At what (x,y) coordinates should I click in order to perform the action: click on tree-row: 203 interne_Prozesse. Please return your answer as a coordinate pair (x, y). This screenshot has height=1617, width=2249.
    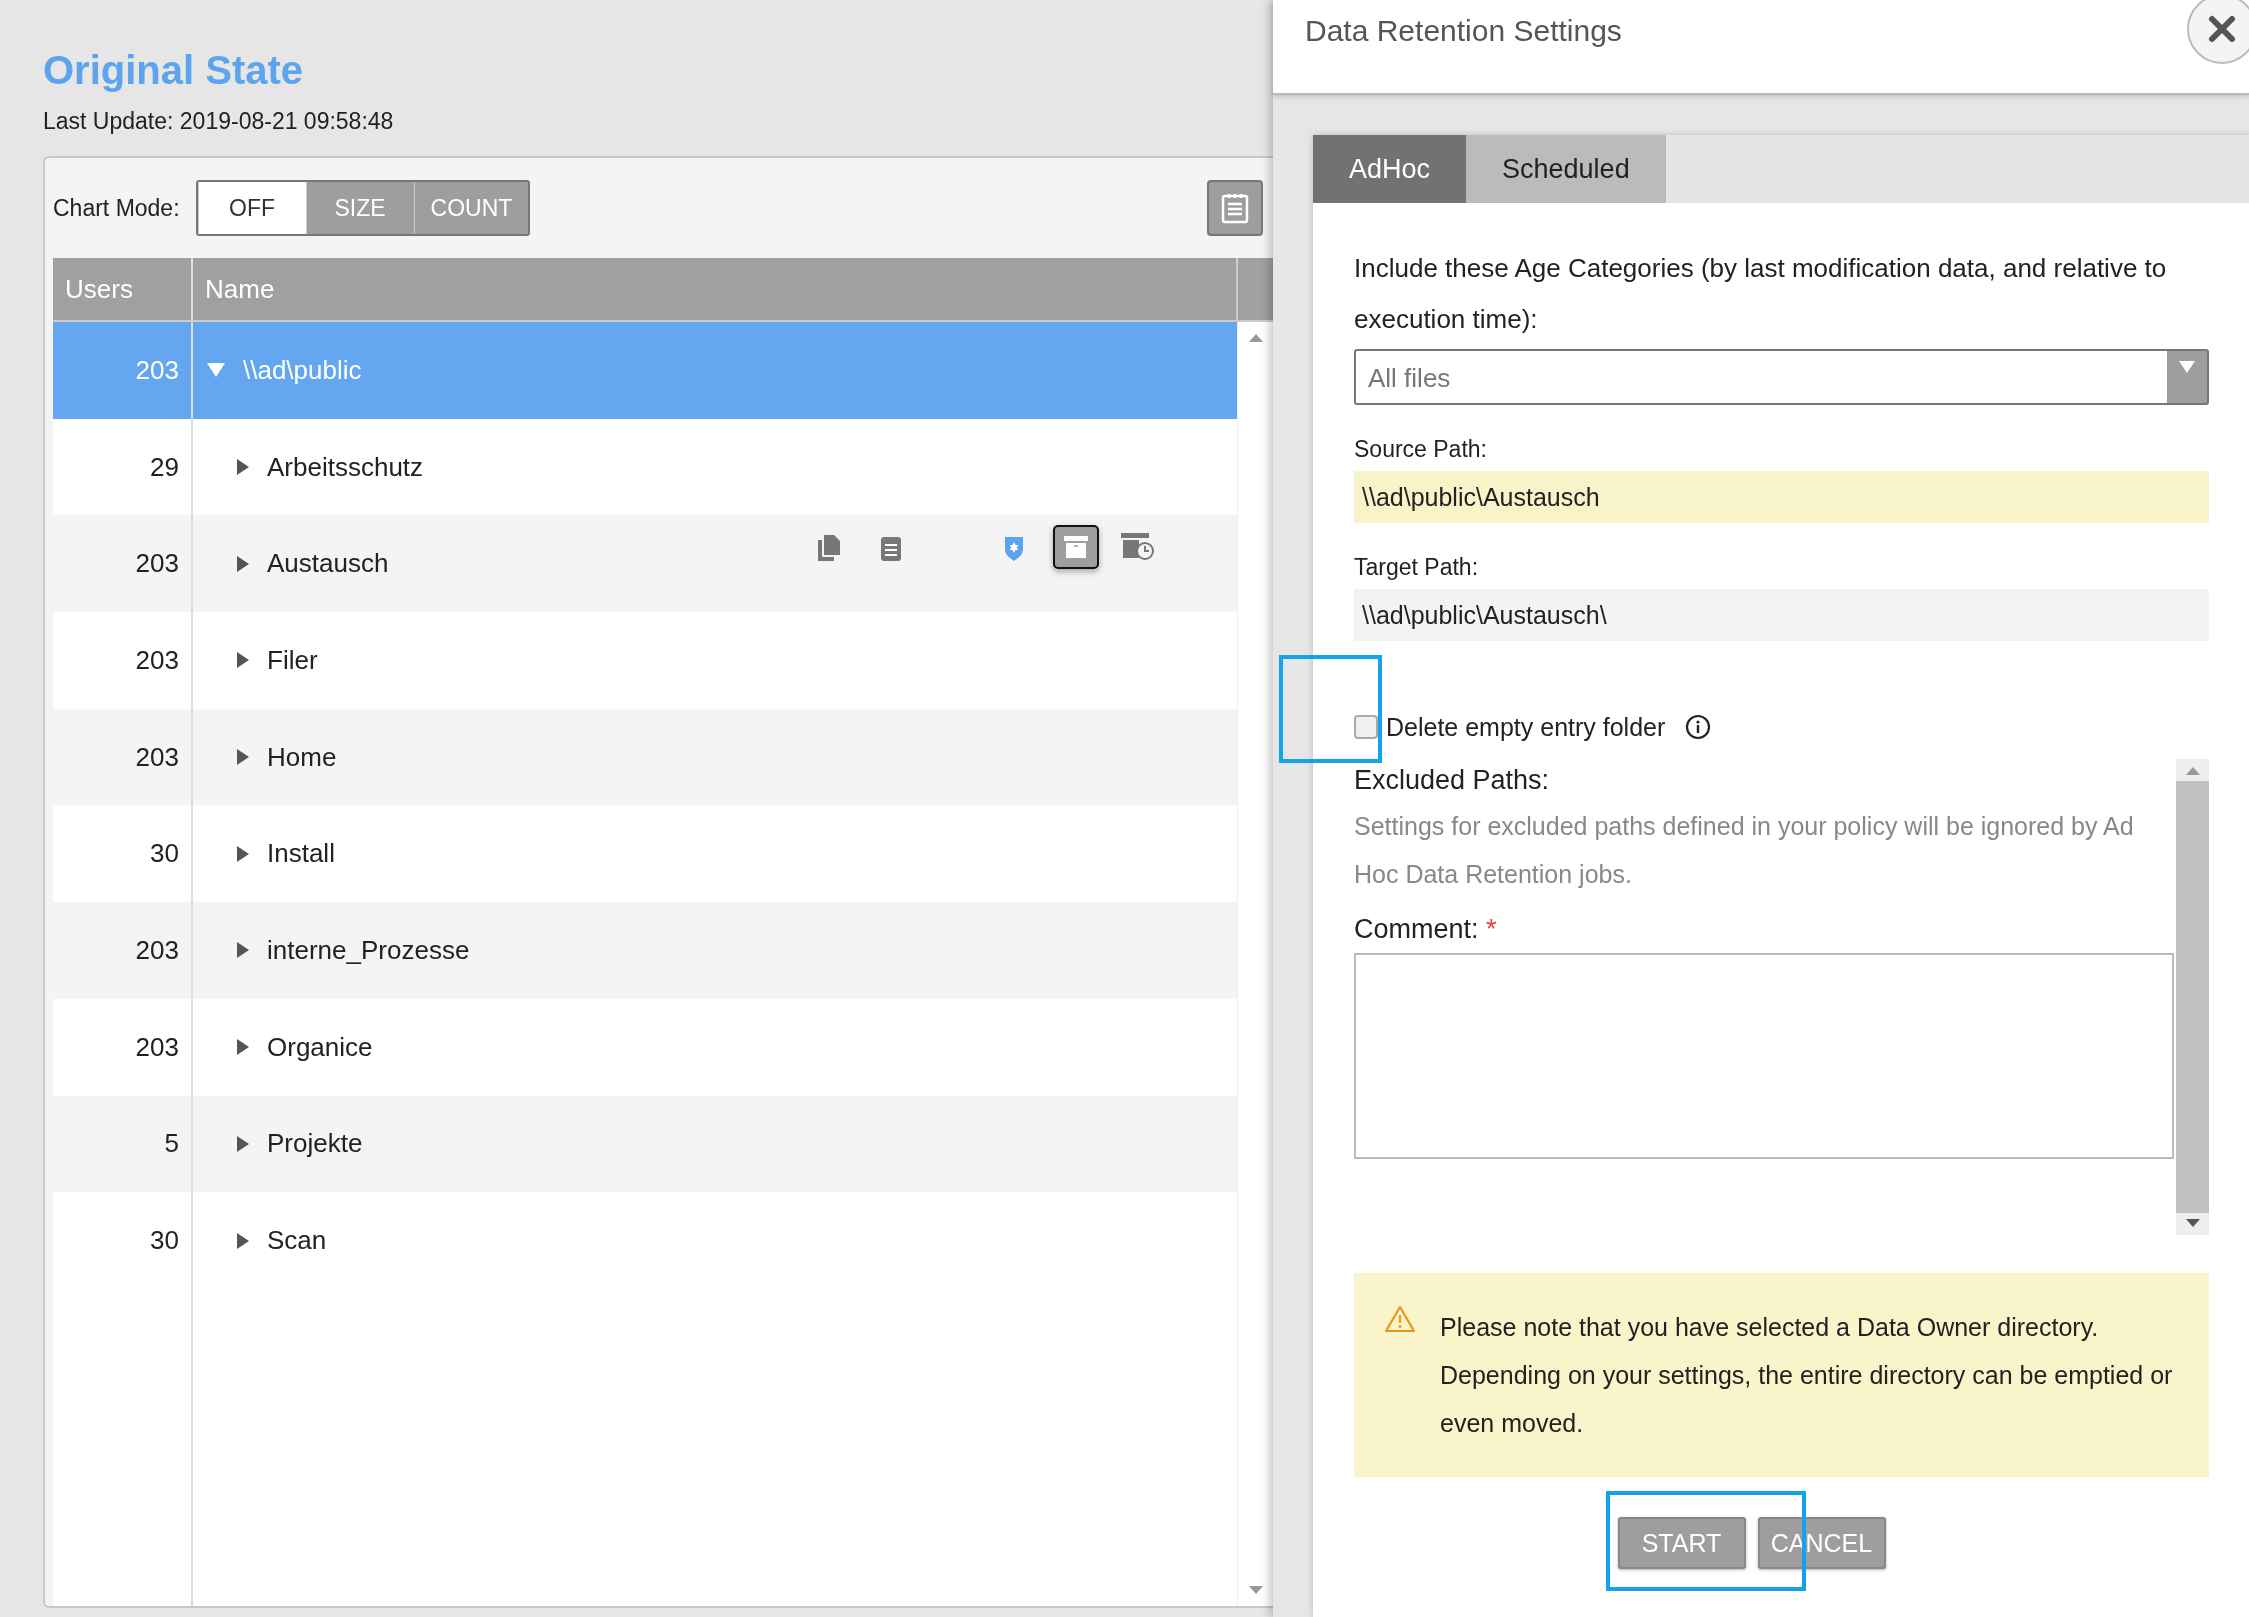
    Looking at the image, I should click on (645, 950).